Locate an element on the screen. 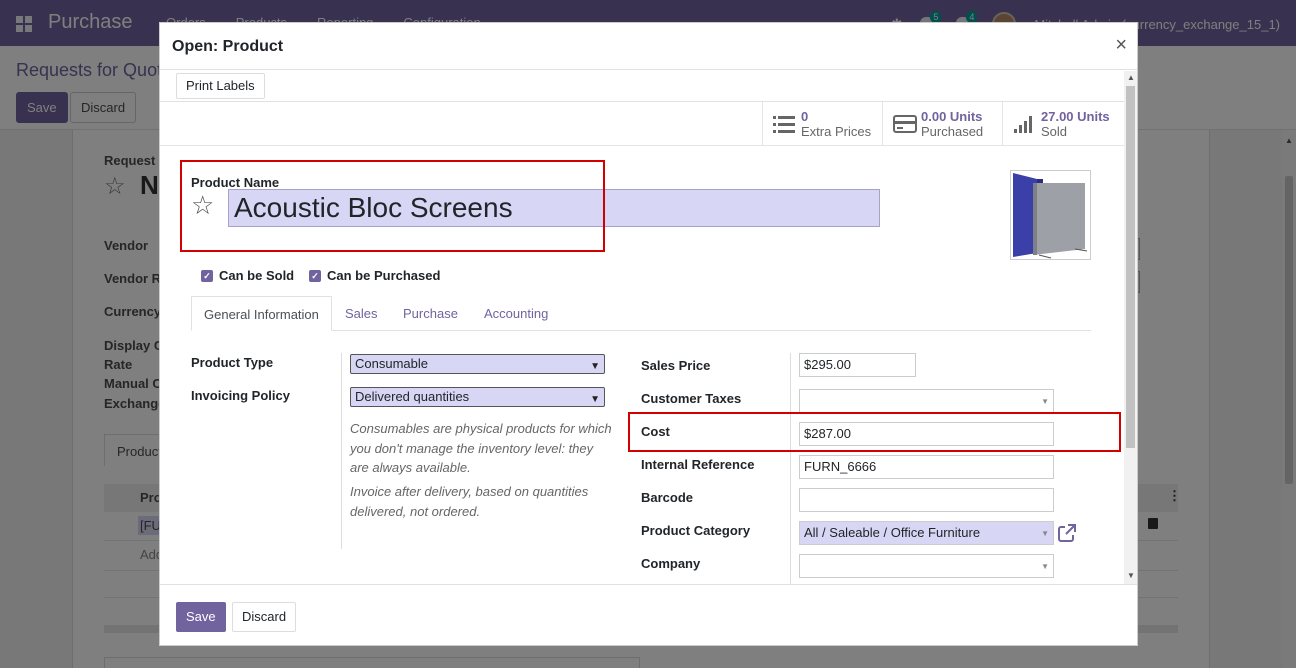  sales-price-label: Sales Price is located at coordinates (676, 365).